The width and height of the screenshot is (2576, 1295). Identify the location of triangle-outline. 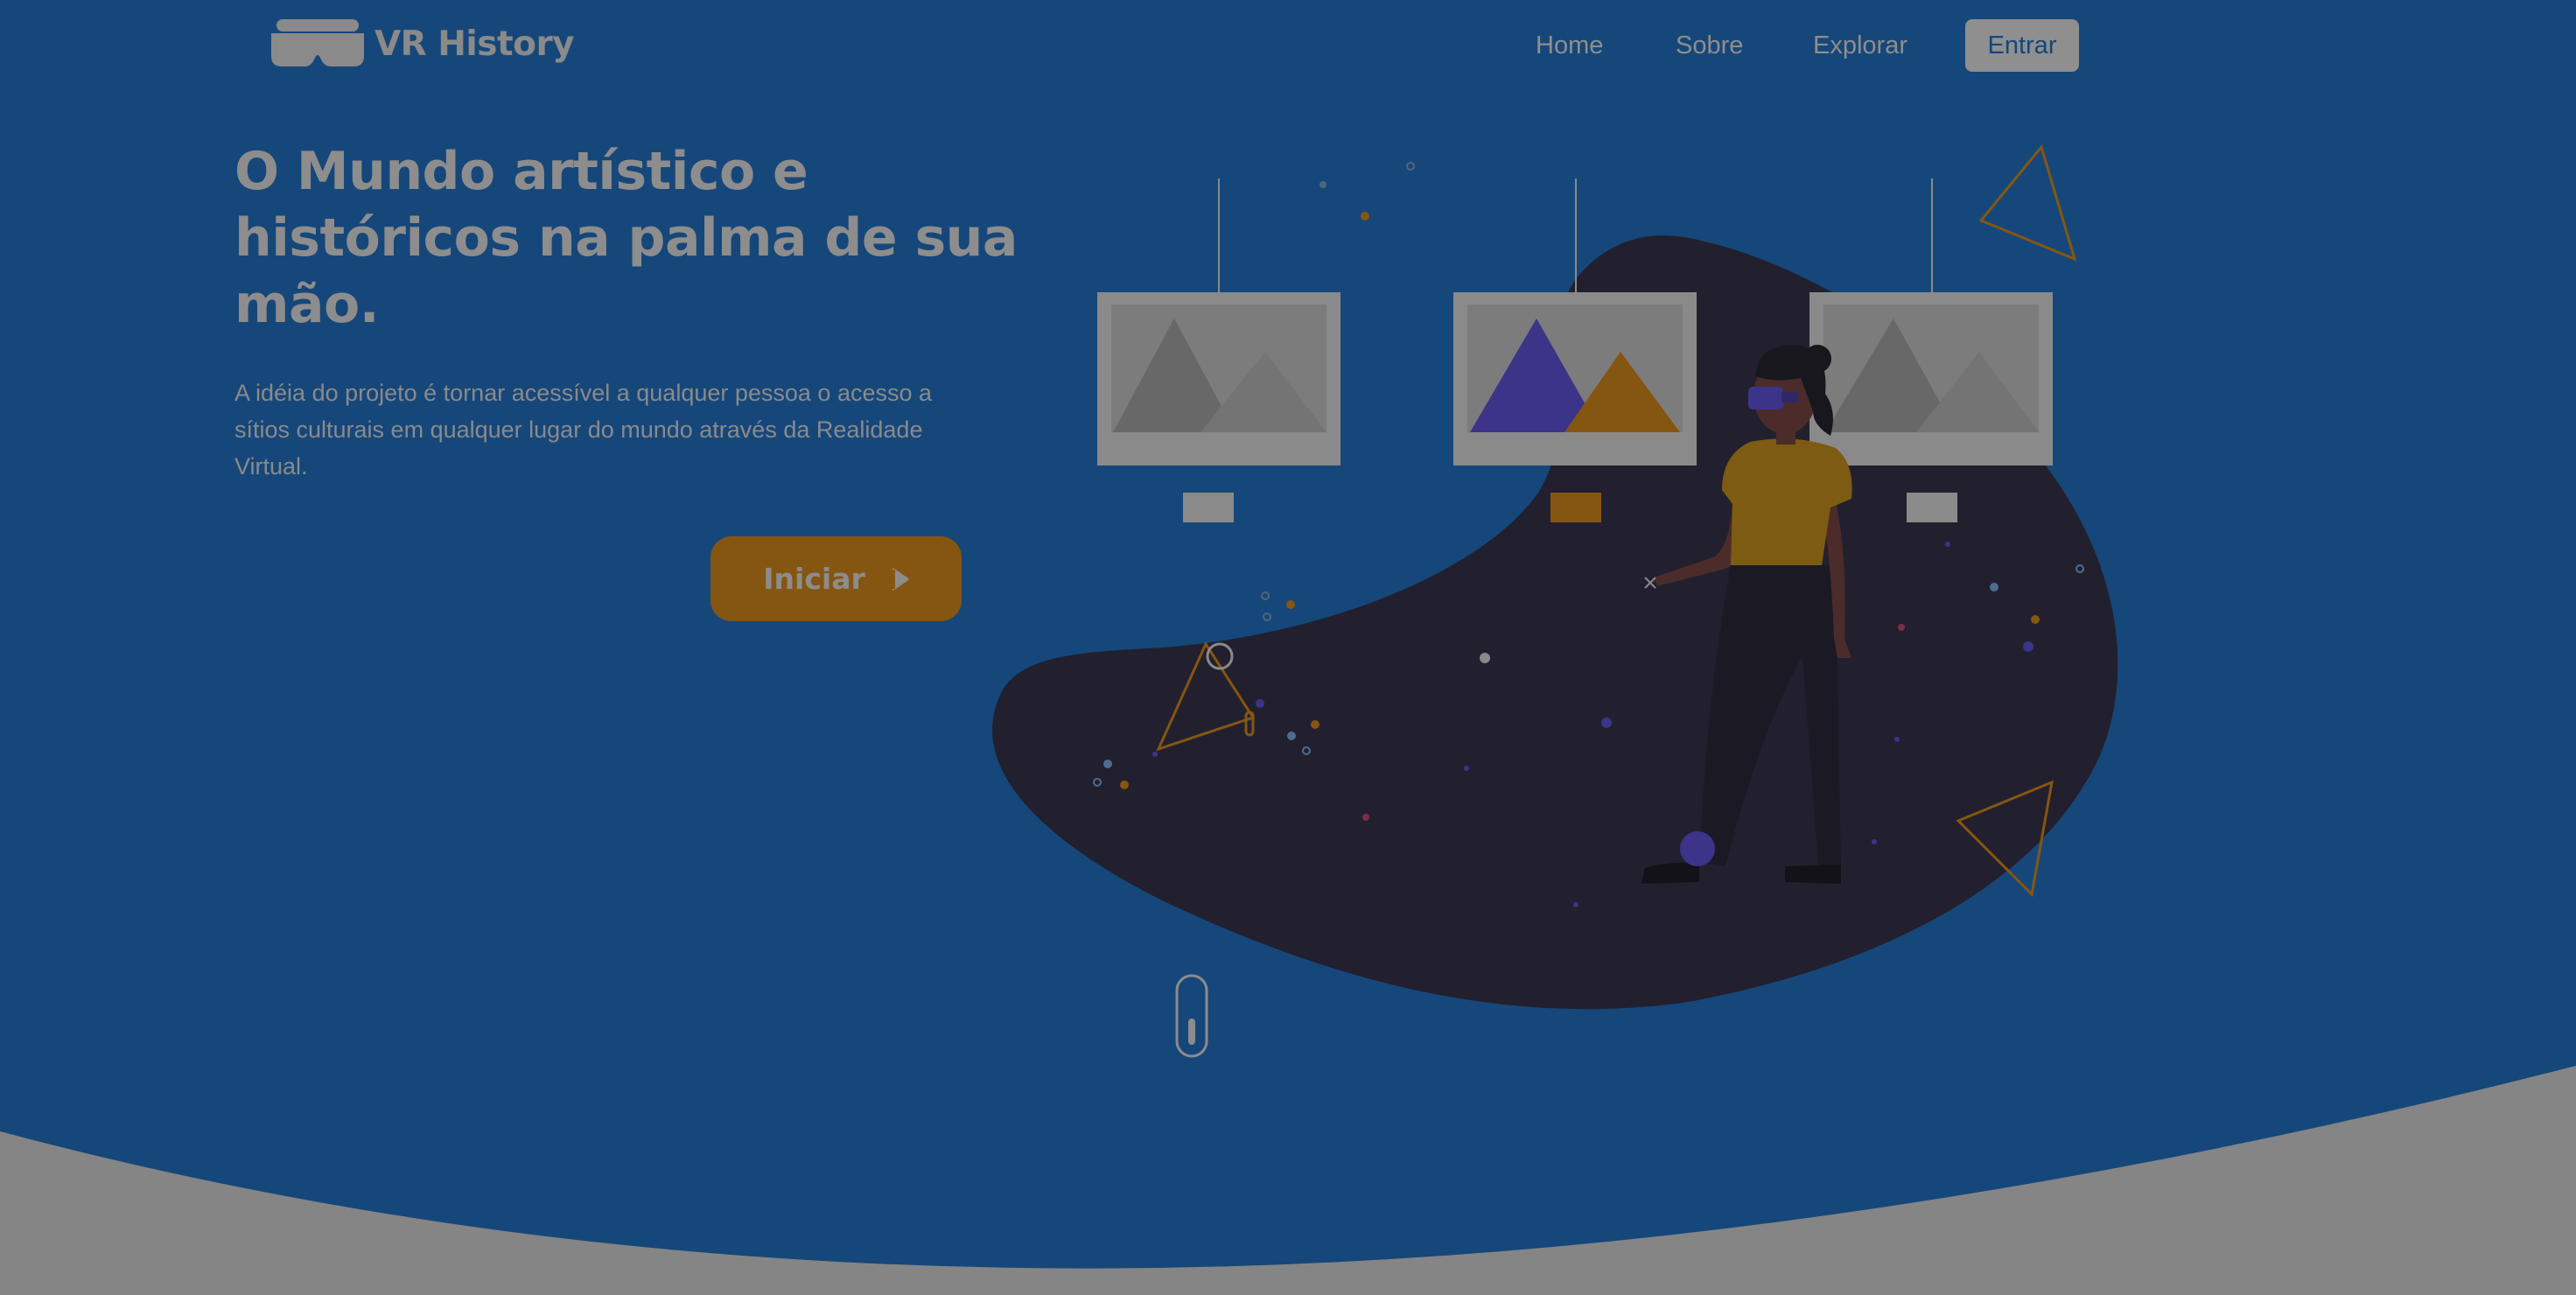
(2027, 203).